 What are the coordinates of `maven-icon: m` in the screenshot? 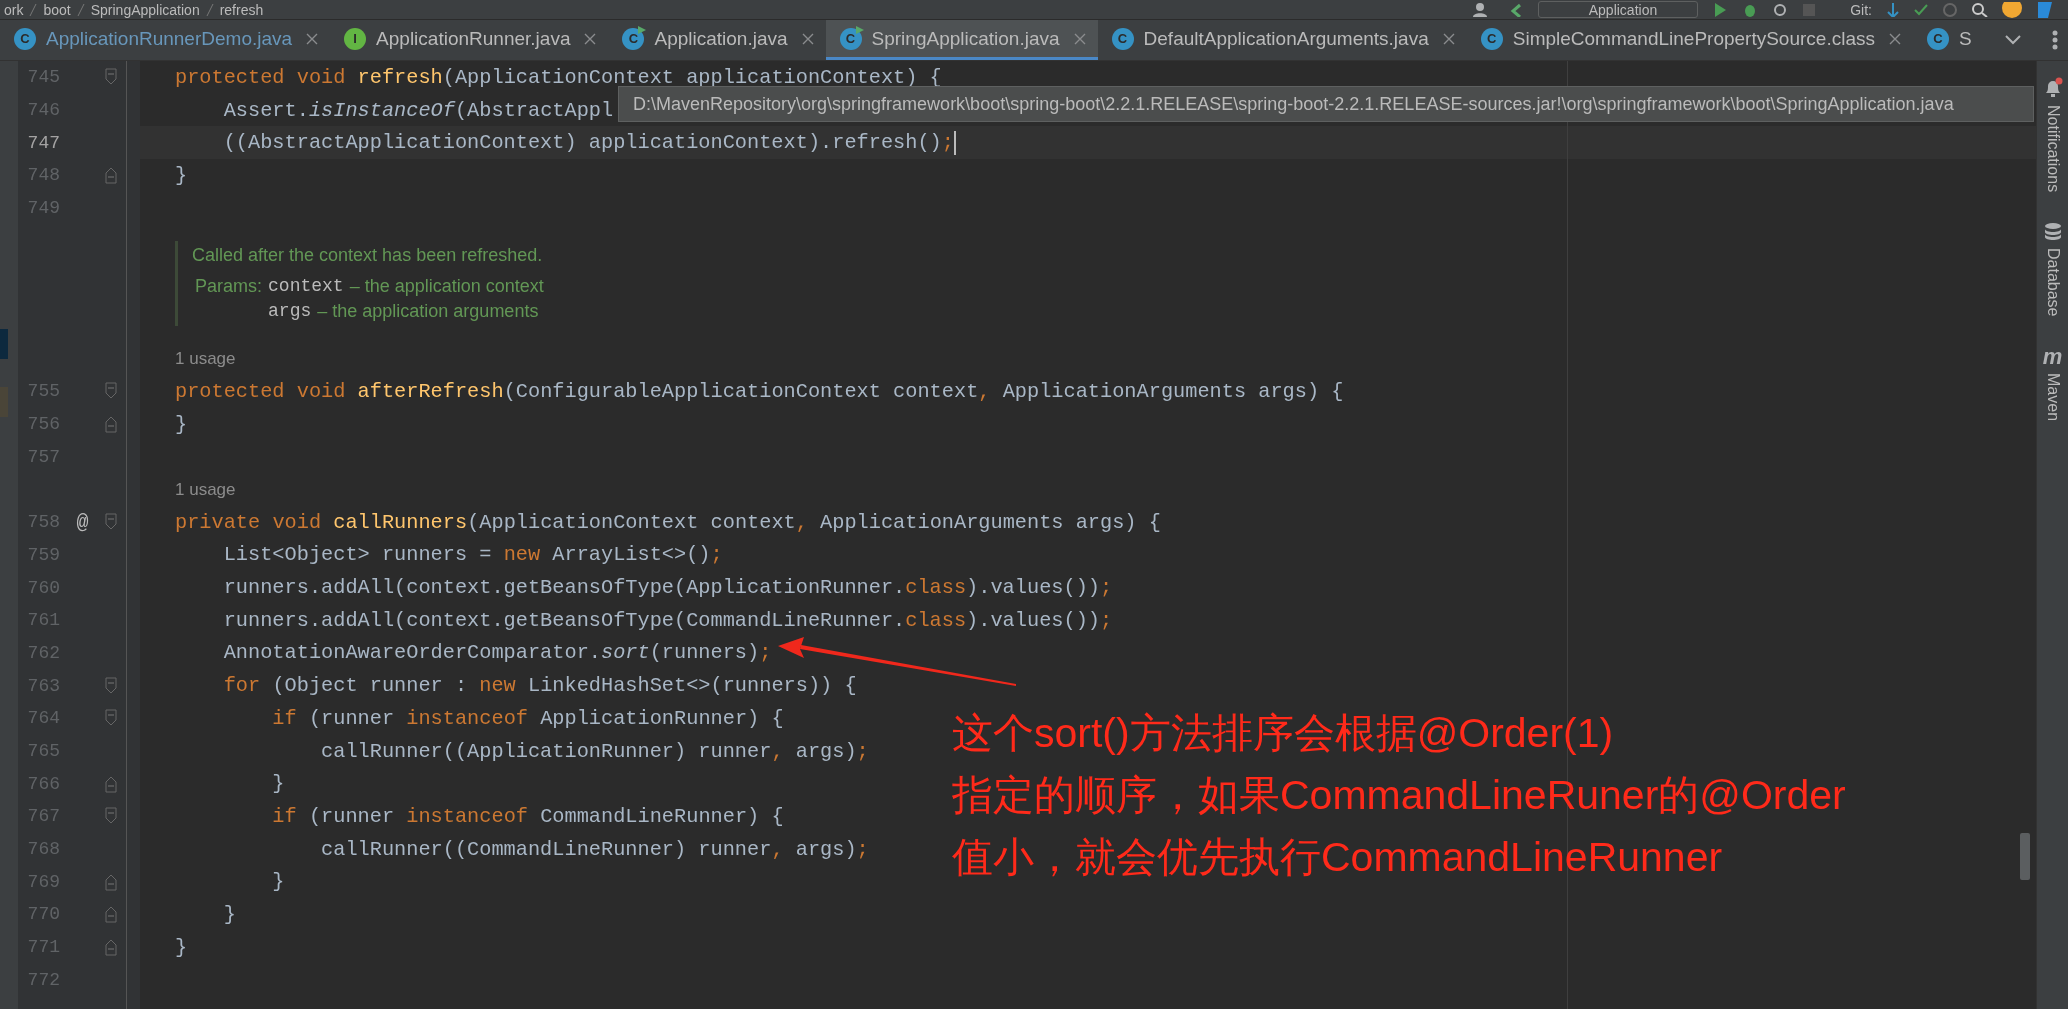 It's located at (2052, 356).